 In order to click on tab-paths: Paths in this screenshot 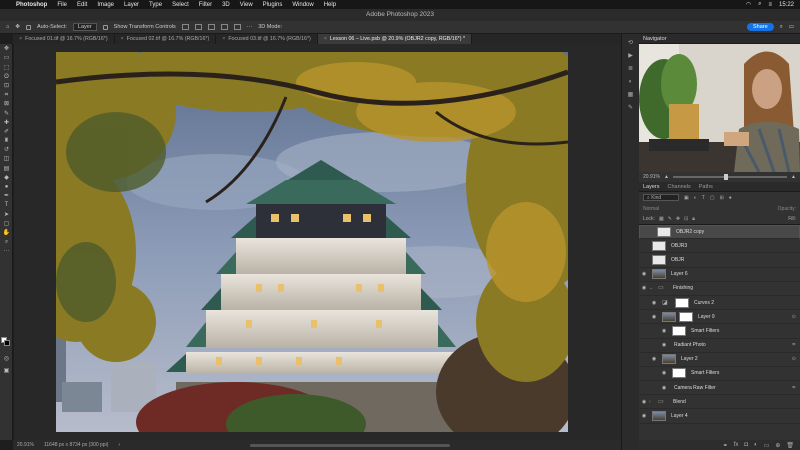, I will do `click(706, 186)`.